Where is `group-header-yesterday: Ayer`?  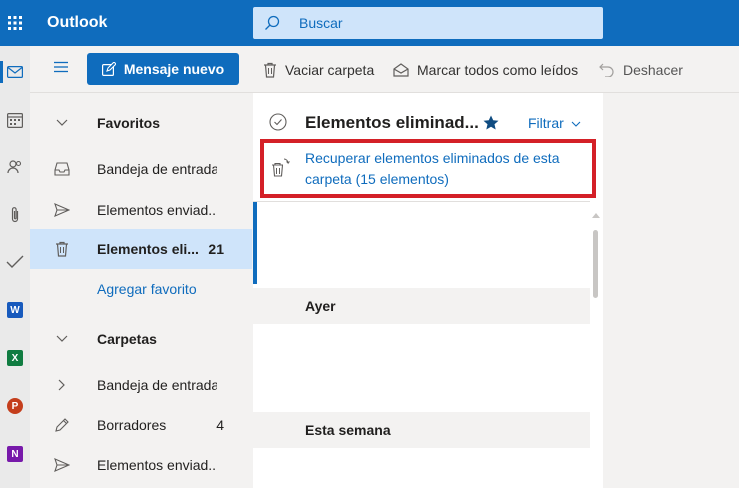 group-header-yesterday: Ayer is located at coordinates (421, 306).